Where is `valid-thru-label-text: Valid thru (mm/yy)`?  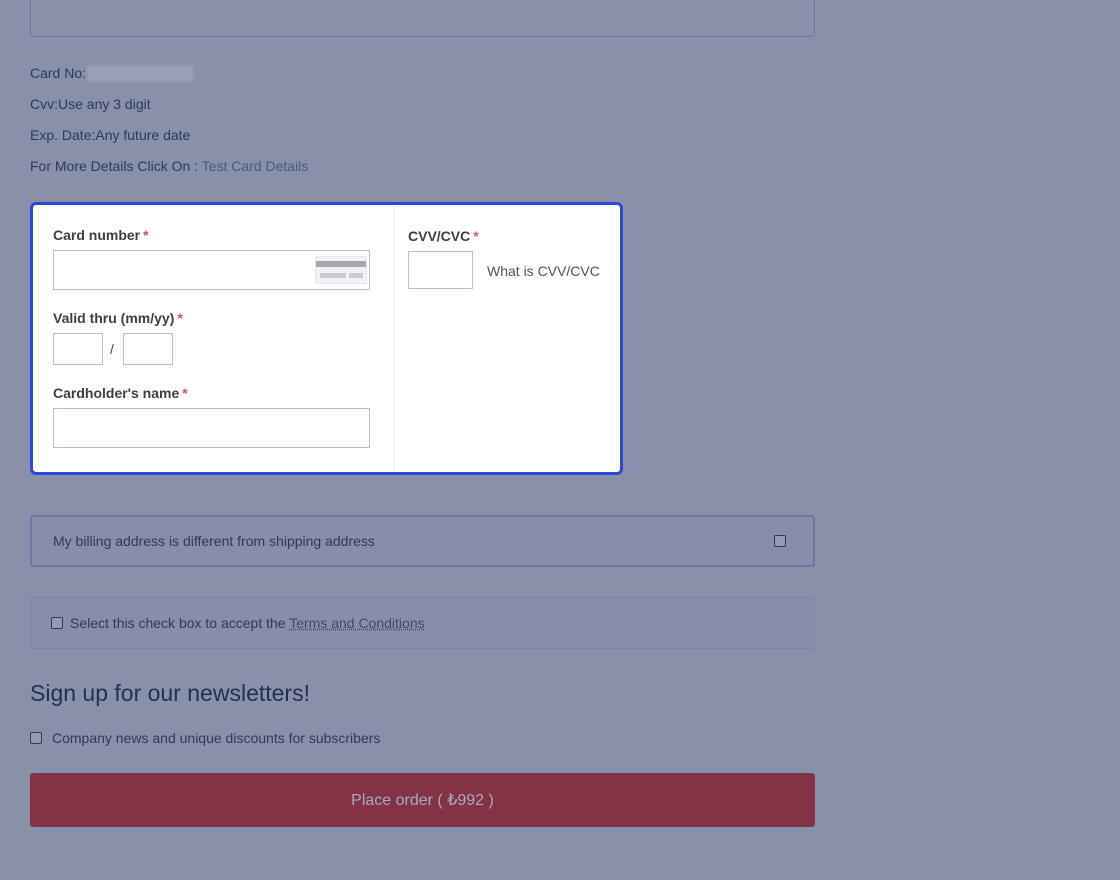 valid-thru-label-text: Valid thru (mm/yy) is located at coordinates (114, 318).